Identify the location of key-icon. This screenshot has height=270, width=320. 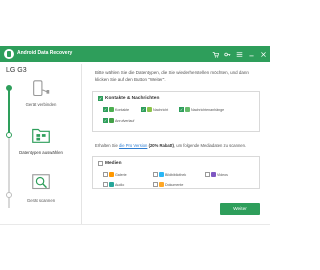
(227, 54).